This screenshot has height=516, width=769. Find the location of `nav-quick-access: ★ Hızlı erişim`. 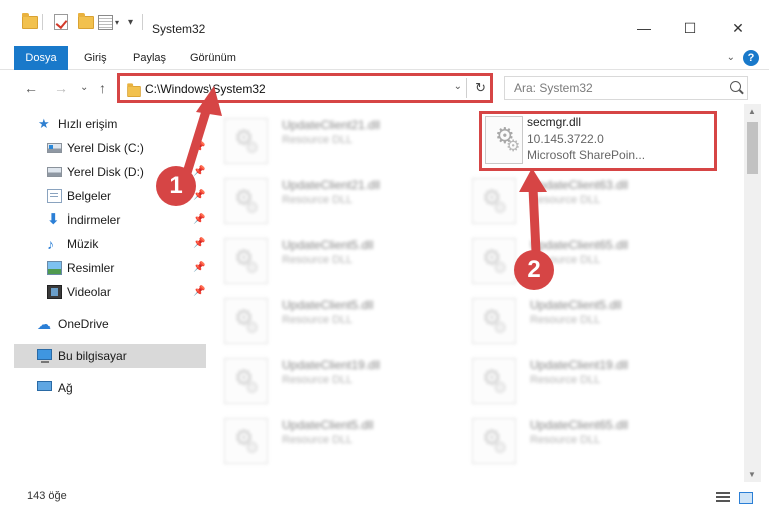

nav-quick-access: ★ Hızlı erişim is located at coordinates (104, 124).